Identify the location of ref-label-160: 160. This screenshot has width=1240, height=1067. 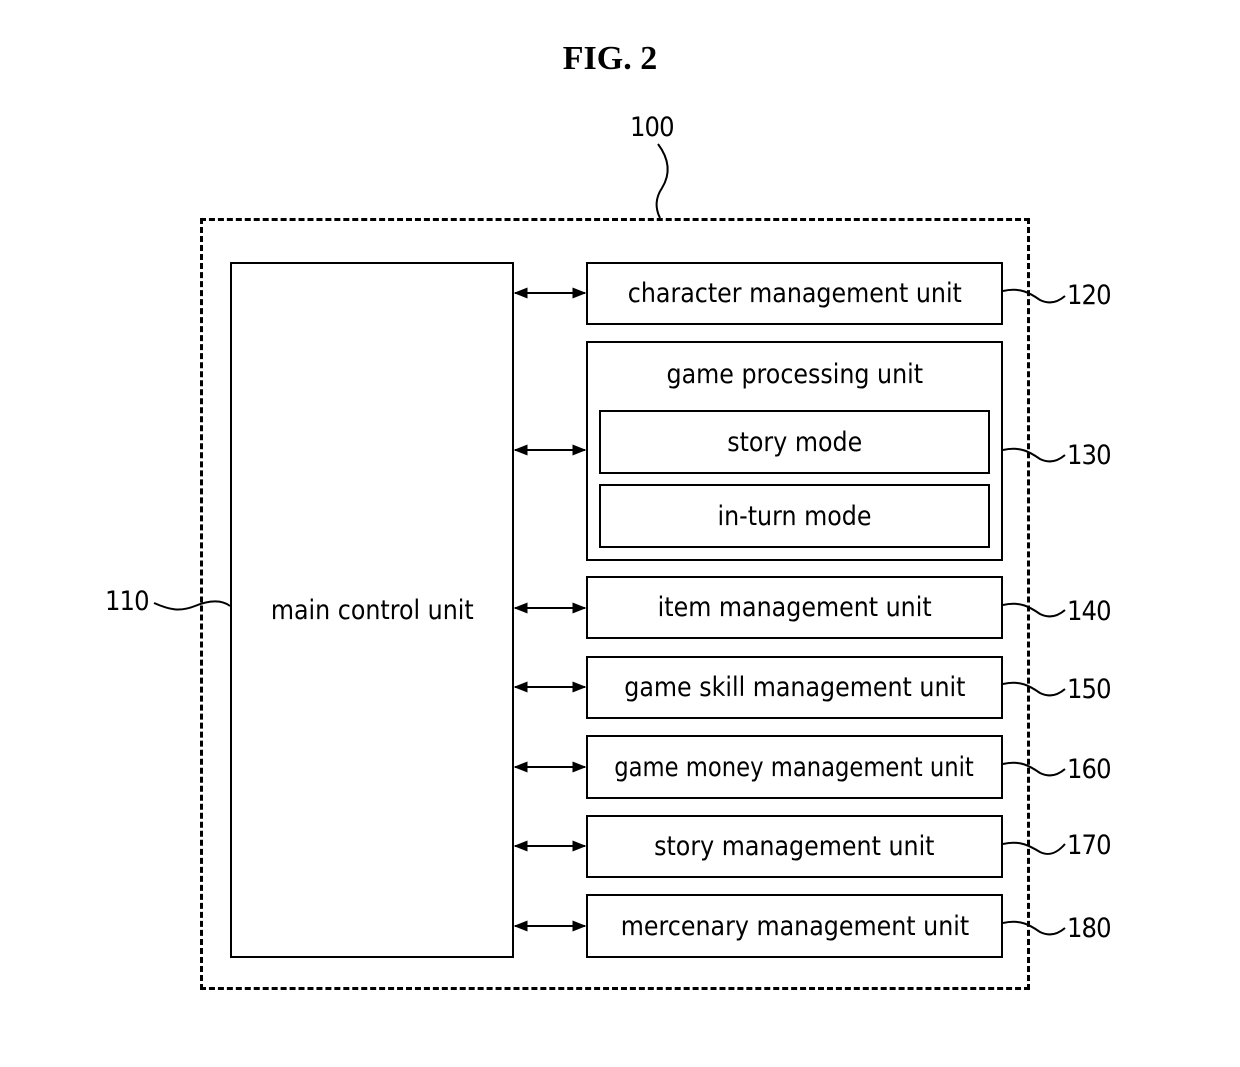
(1089, 769).